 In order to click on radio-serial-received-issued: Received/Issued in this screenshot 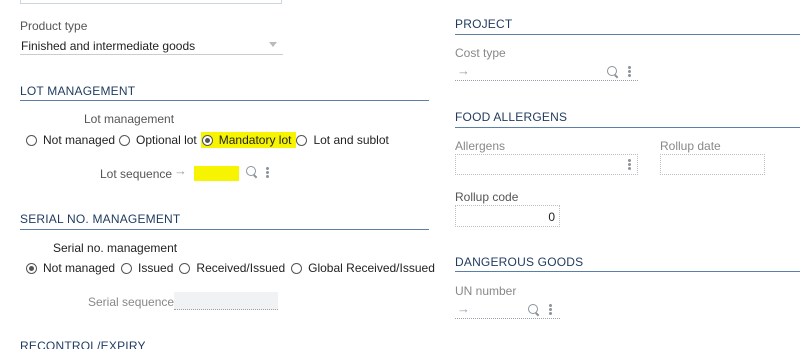, I will do `click(234, 268)`.